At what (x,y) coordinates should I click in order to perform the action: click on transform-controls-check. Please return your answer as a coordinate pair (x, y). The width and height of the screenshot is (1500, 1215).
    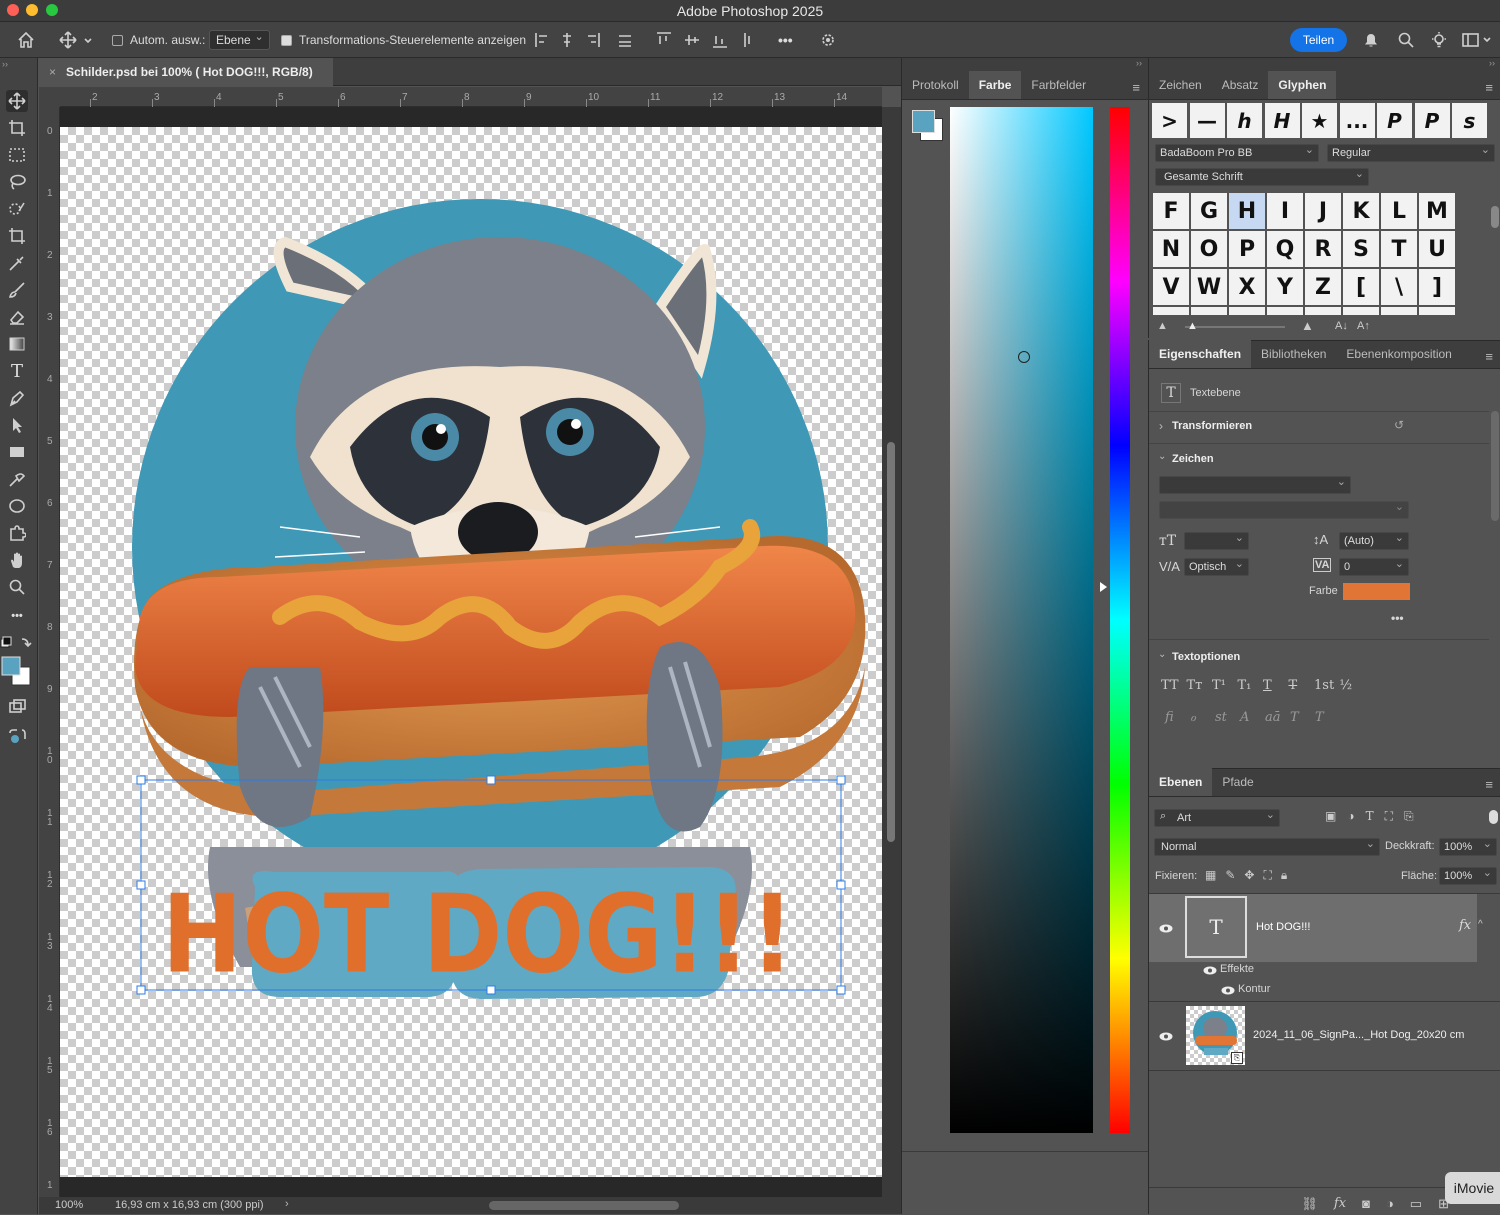
    Looking at the image, I should click on (286, 40).